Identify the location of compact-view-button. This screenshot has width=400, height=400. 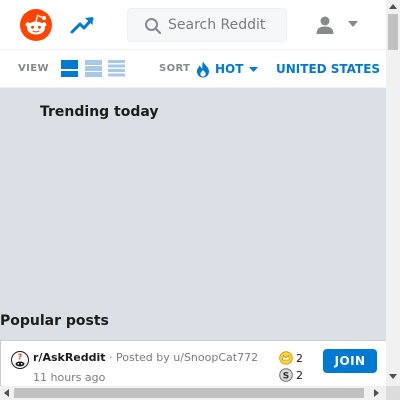
(116, 68).